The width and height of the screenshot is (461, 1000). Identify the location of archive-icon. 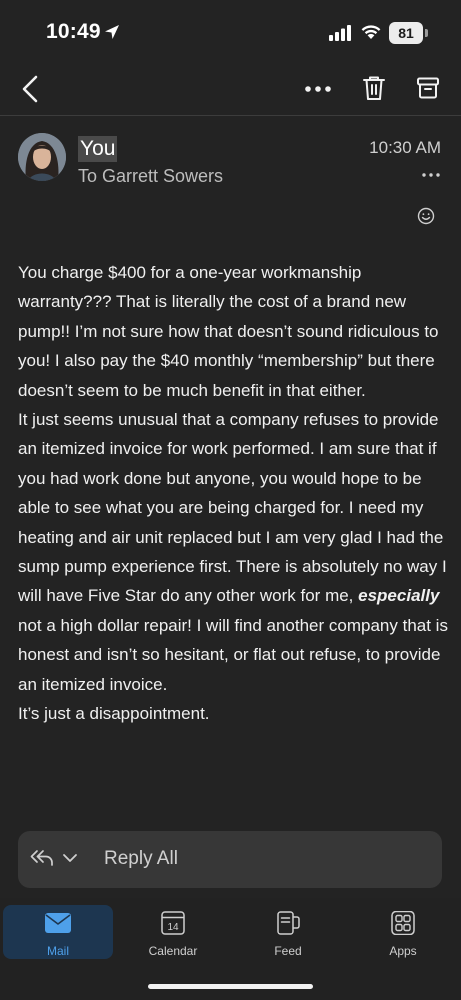
(428, 88).